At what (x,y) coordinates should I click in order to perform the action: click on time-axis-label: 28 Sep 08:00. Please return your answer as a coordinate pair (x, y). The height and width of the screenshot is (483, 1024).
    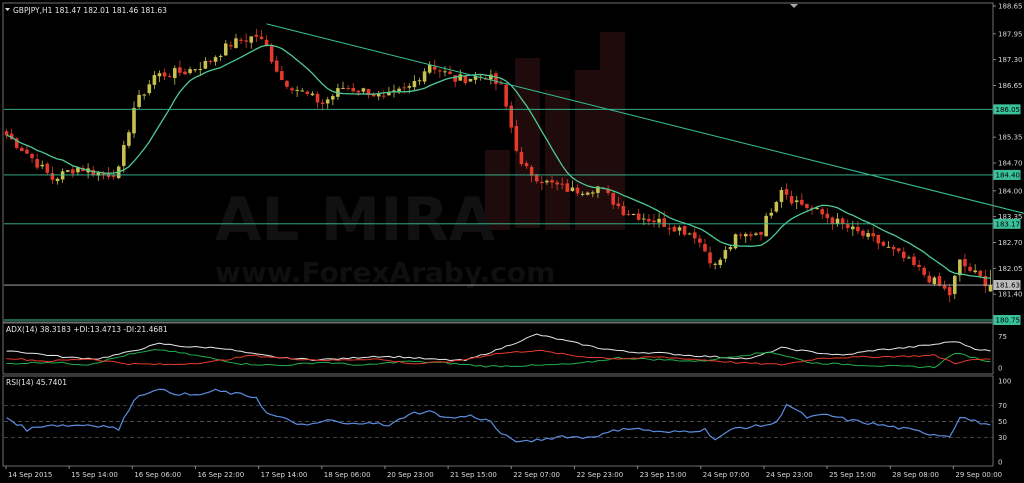
    Looking at the image, I should click on (915, 475).